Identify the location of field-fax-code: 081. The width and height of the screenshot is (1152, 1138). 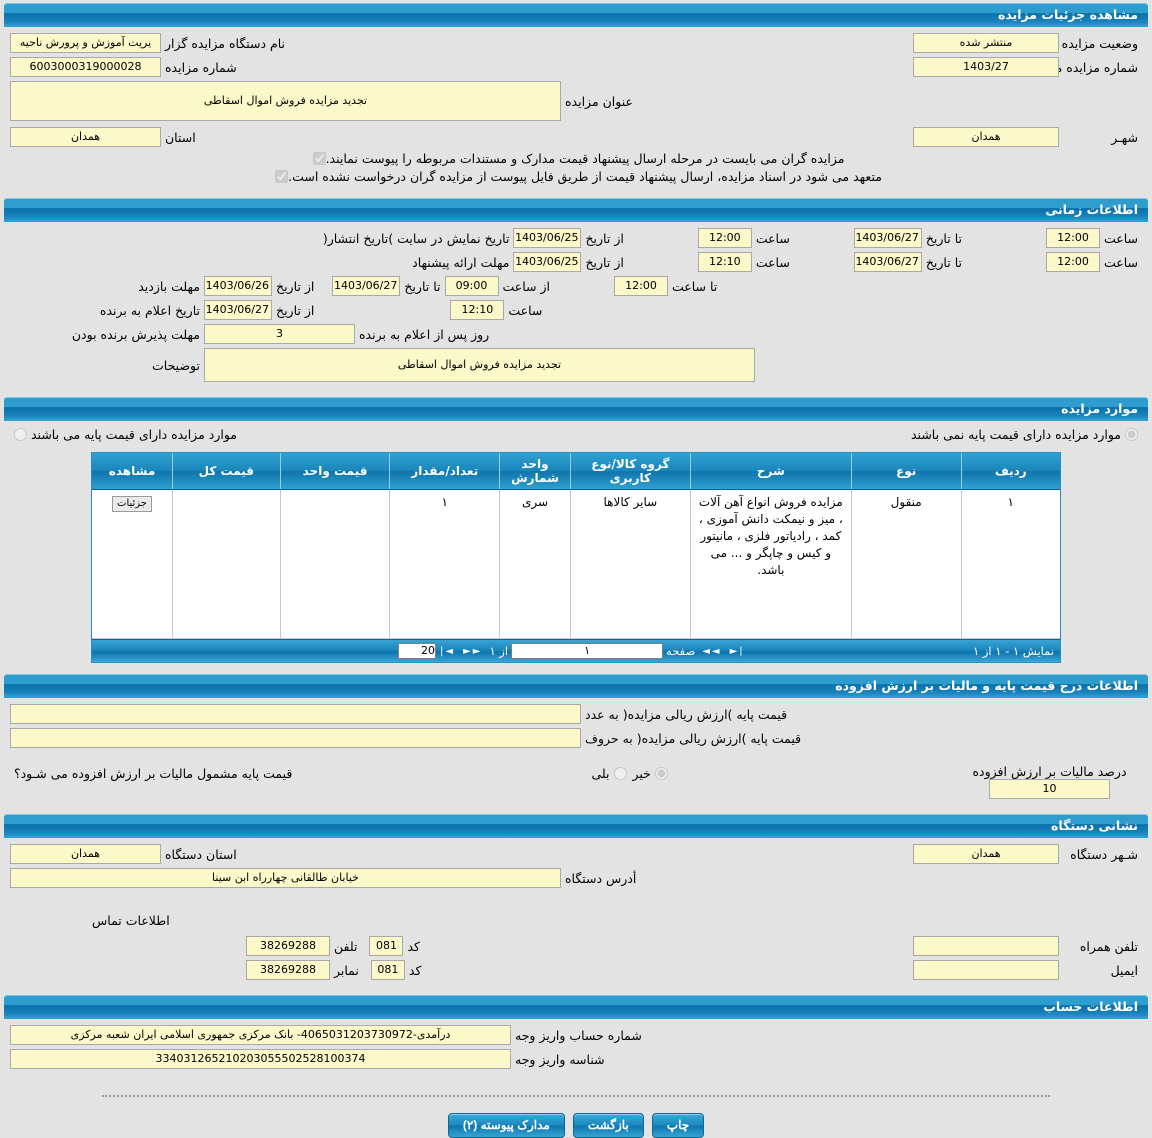
(387, 970).